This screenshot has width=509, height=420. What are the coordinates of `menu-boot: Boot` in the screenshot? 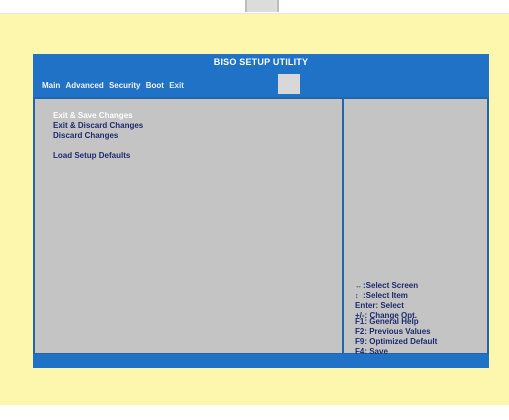 It's located at (155, 85).